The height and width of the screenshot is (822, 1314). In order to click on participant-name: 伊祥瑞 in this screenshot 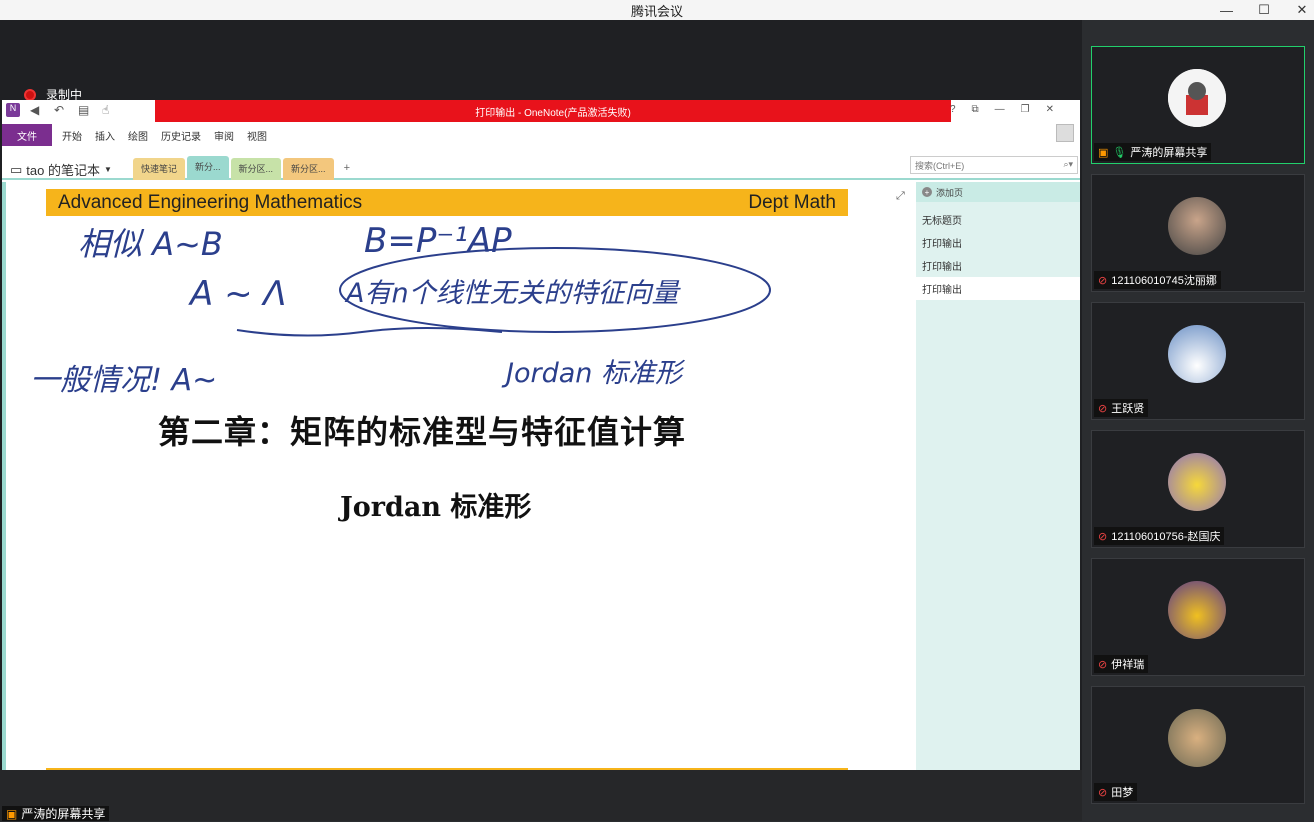, I will do `click(1128, 665)`.